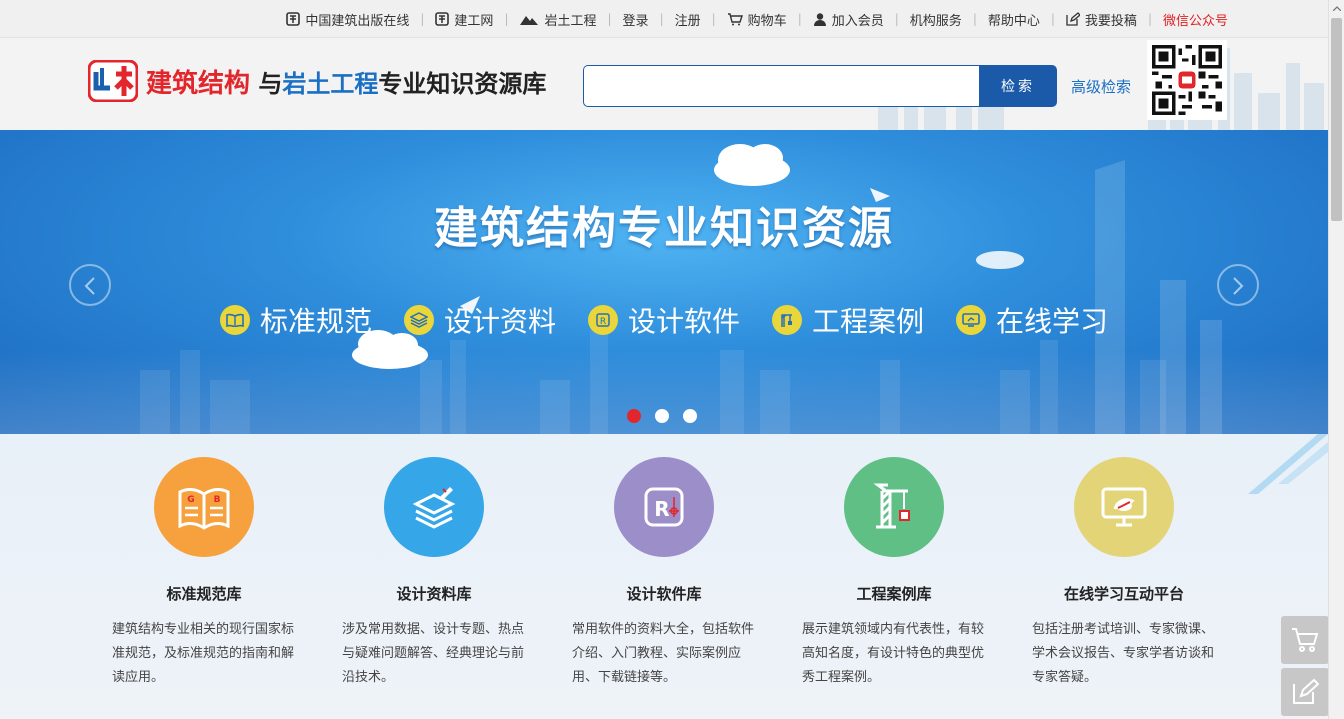  I want to click on float-cart-button, so click(1305, 640).